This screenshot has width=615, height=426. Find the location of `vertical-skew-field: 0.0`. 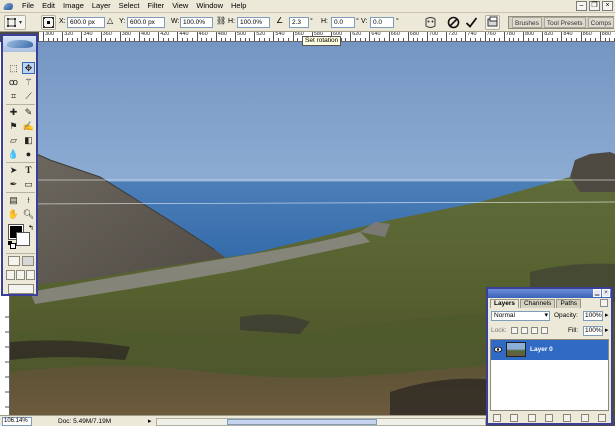

vertical-skew-field: 0.0 is located at coordinates (382, 22).